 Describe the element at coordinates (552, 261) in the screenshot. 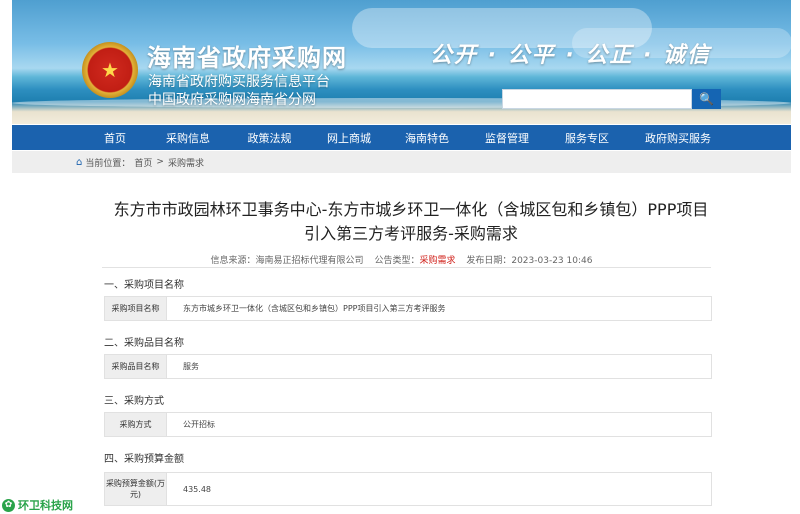

I see `meta-date: 2023-03-23 10:46` at that location.